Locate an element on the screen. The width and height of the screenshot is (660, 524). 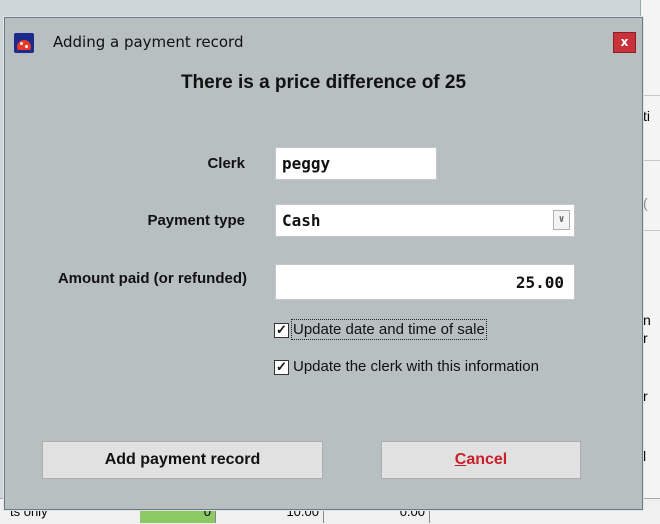
amount-value: 25.00 is located at coordinates (539, 282).